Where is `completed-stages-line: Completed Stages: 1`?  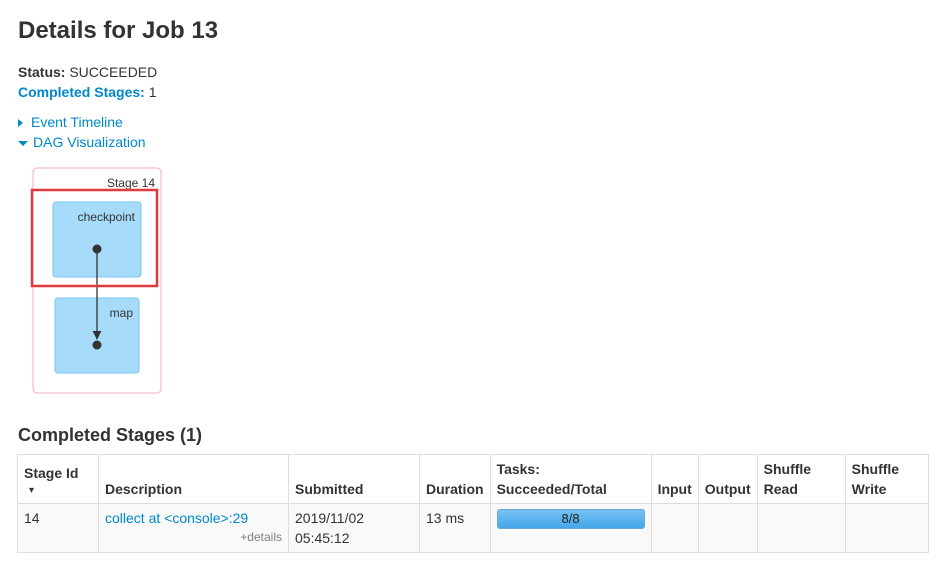 completed-stages-line: Completed Stages: 1 is located at coordinates (87, 92).